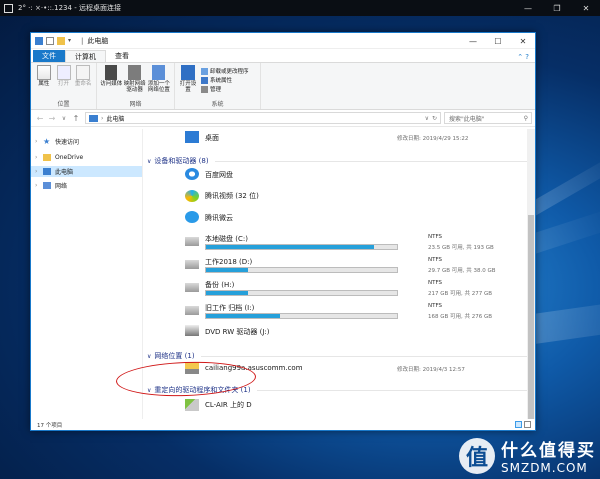  What do you see at coordinates (473, 41) in the screenshot?
I see `minimize-button: —` at bounding box center [473, 41].